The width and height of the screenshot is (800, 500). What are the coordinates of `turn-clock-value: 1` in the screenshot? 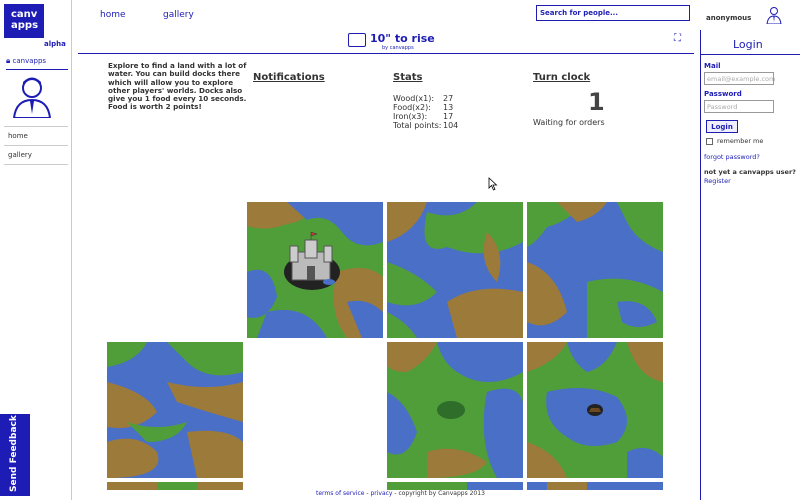 It's located at (596, 102).